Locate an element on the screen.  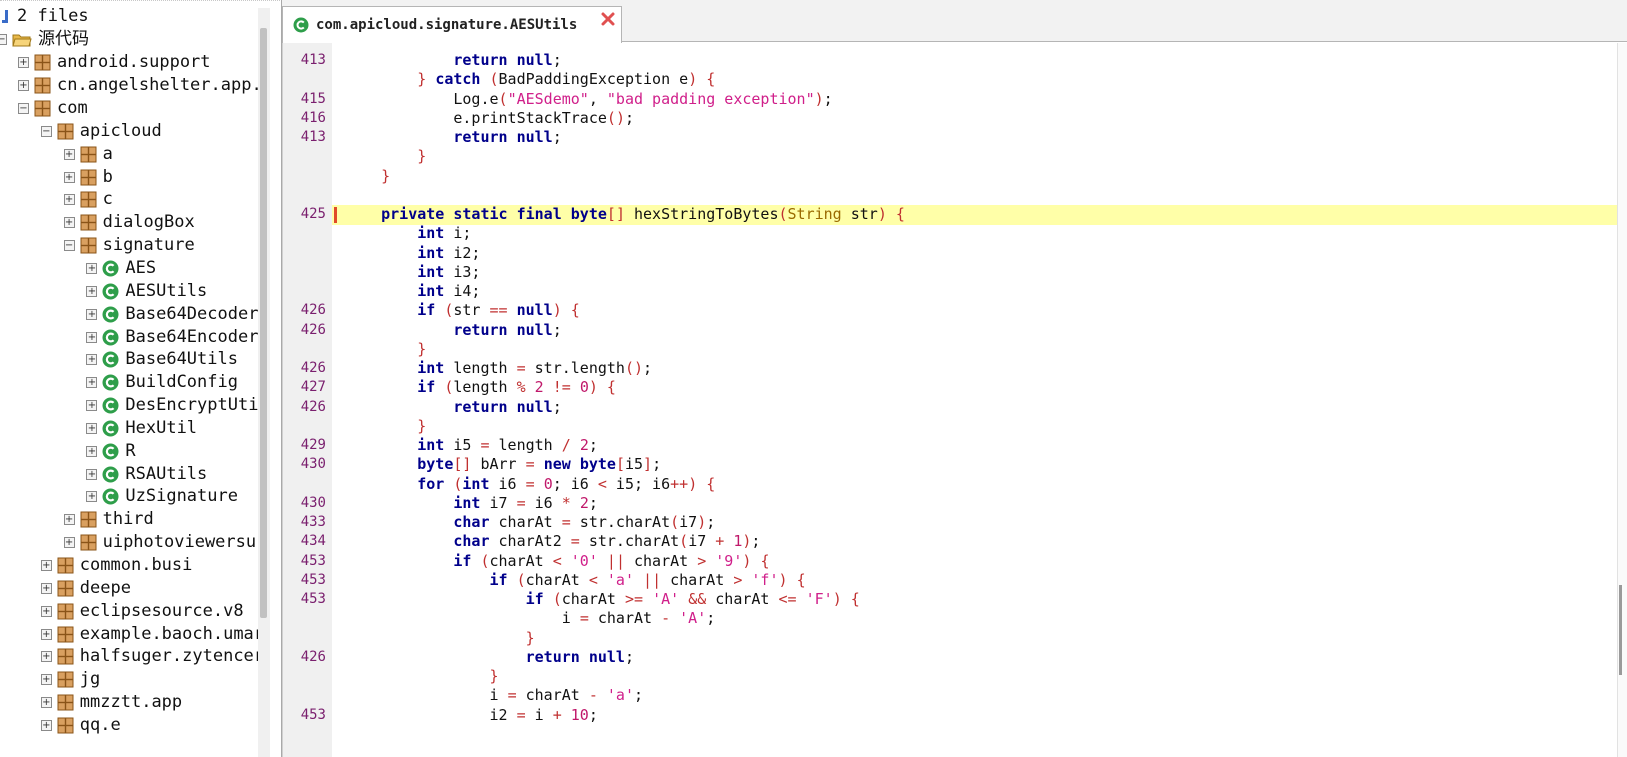
tree-package-item: + halfsuger.zytencer is located at coordinates (152, 657).